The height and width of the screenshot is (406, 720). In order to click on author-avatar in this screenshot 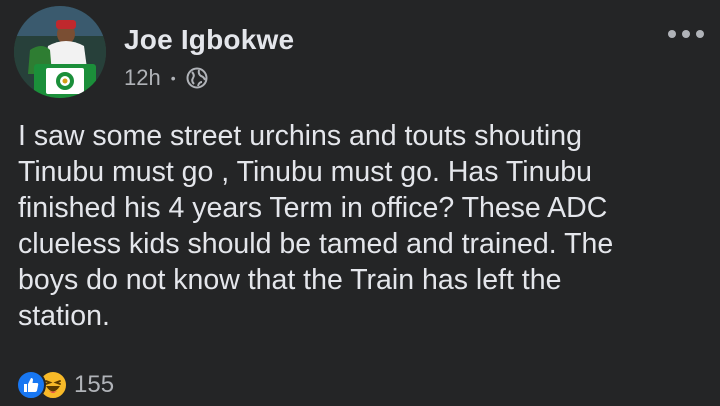, I will do `click(60, 52)`.